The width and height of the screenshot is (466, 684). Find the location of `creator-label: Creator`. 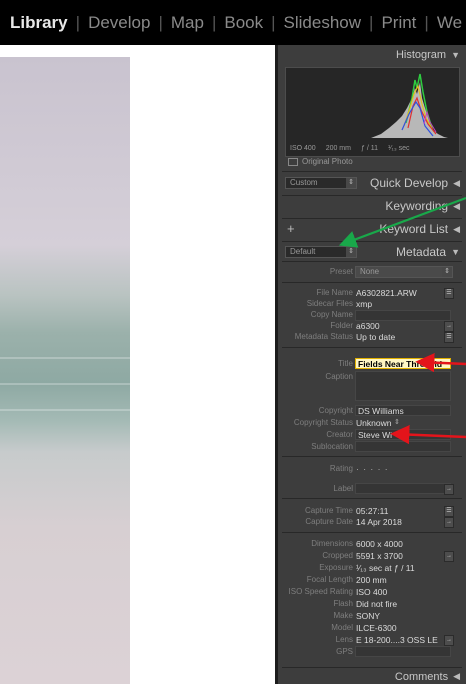

creator-label: Creator is located at coordinates (339, 434).